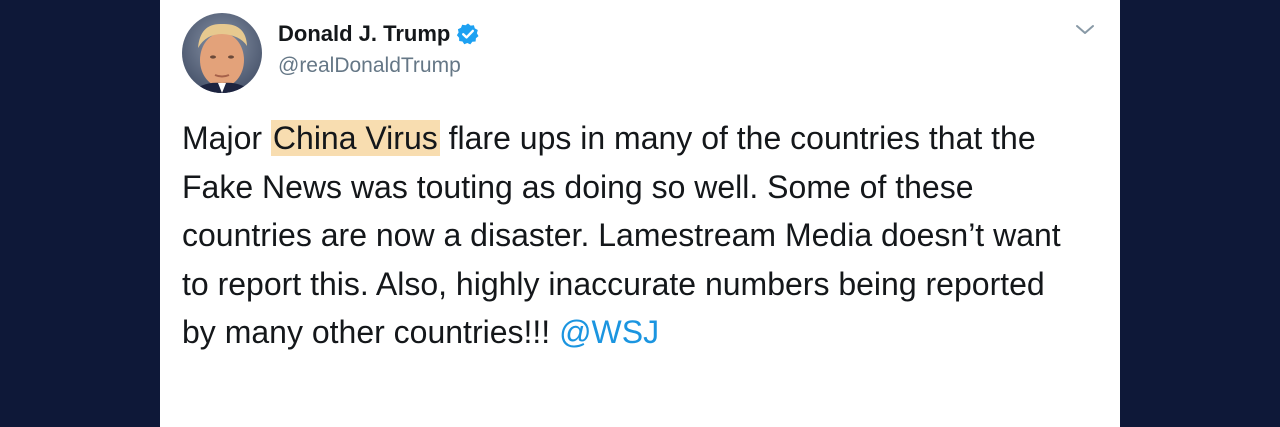 The image size is (1280, 427). I want to click on avatar, so click(222, 53).